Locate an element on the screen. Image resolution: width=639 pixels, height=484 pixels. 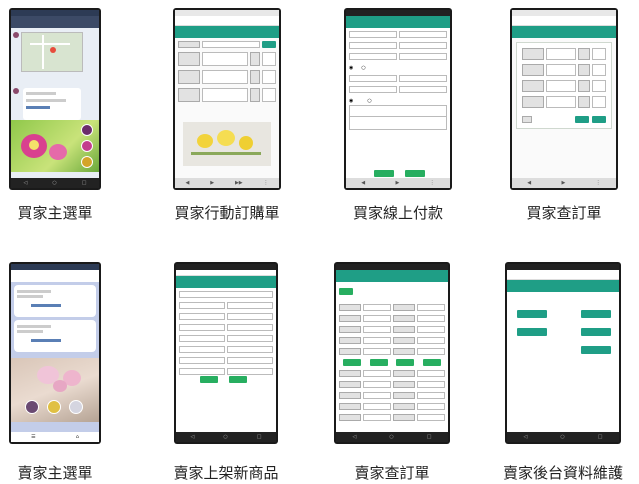
save-button is located at coordinates (238, 379).